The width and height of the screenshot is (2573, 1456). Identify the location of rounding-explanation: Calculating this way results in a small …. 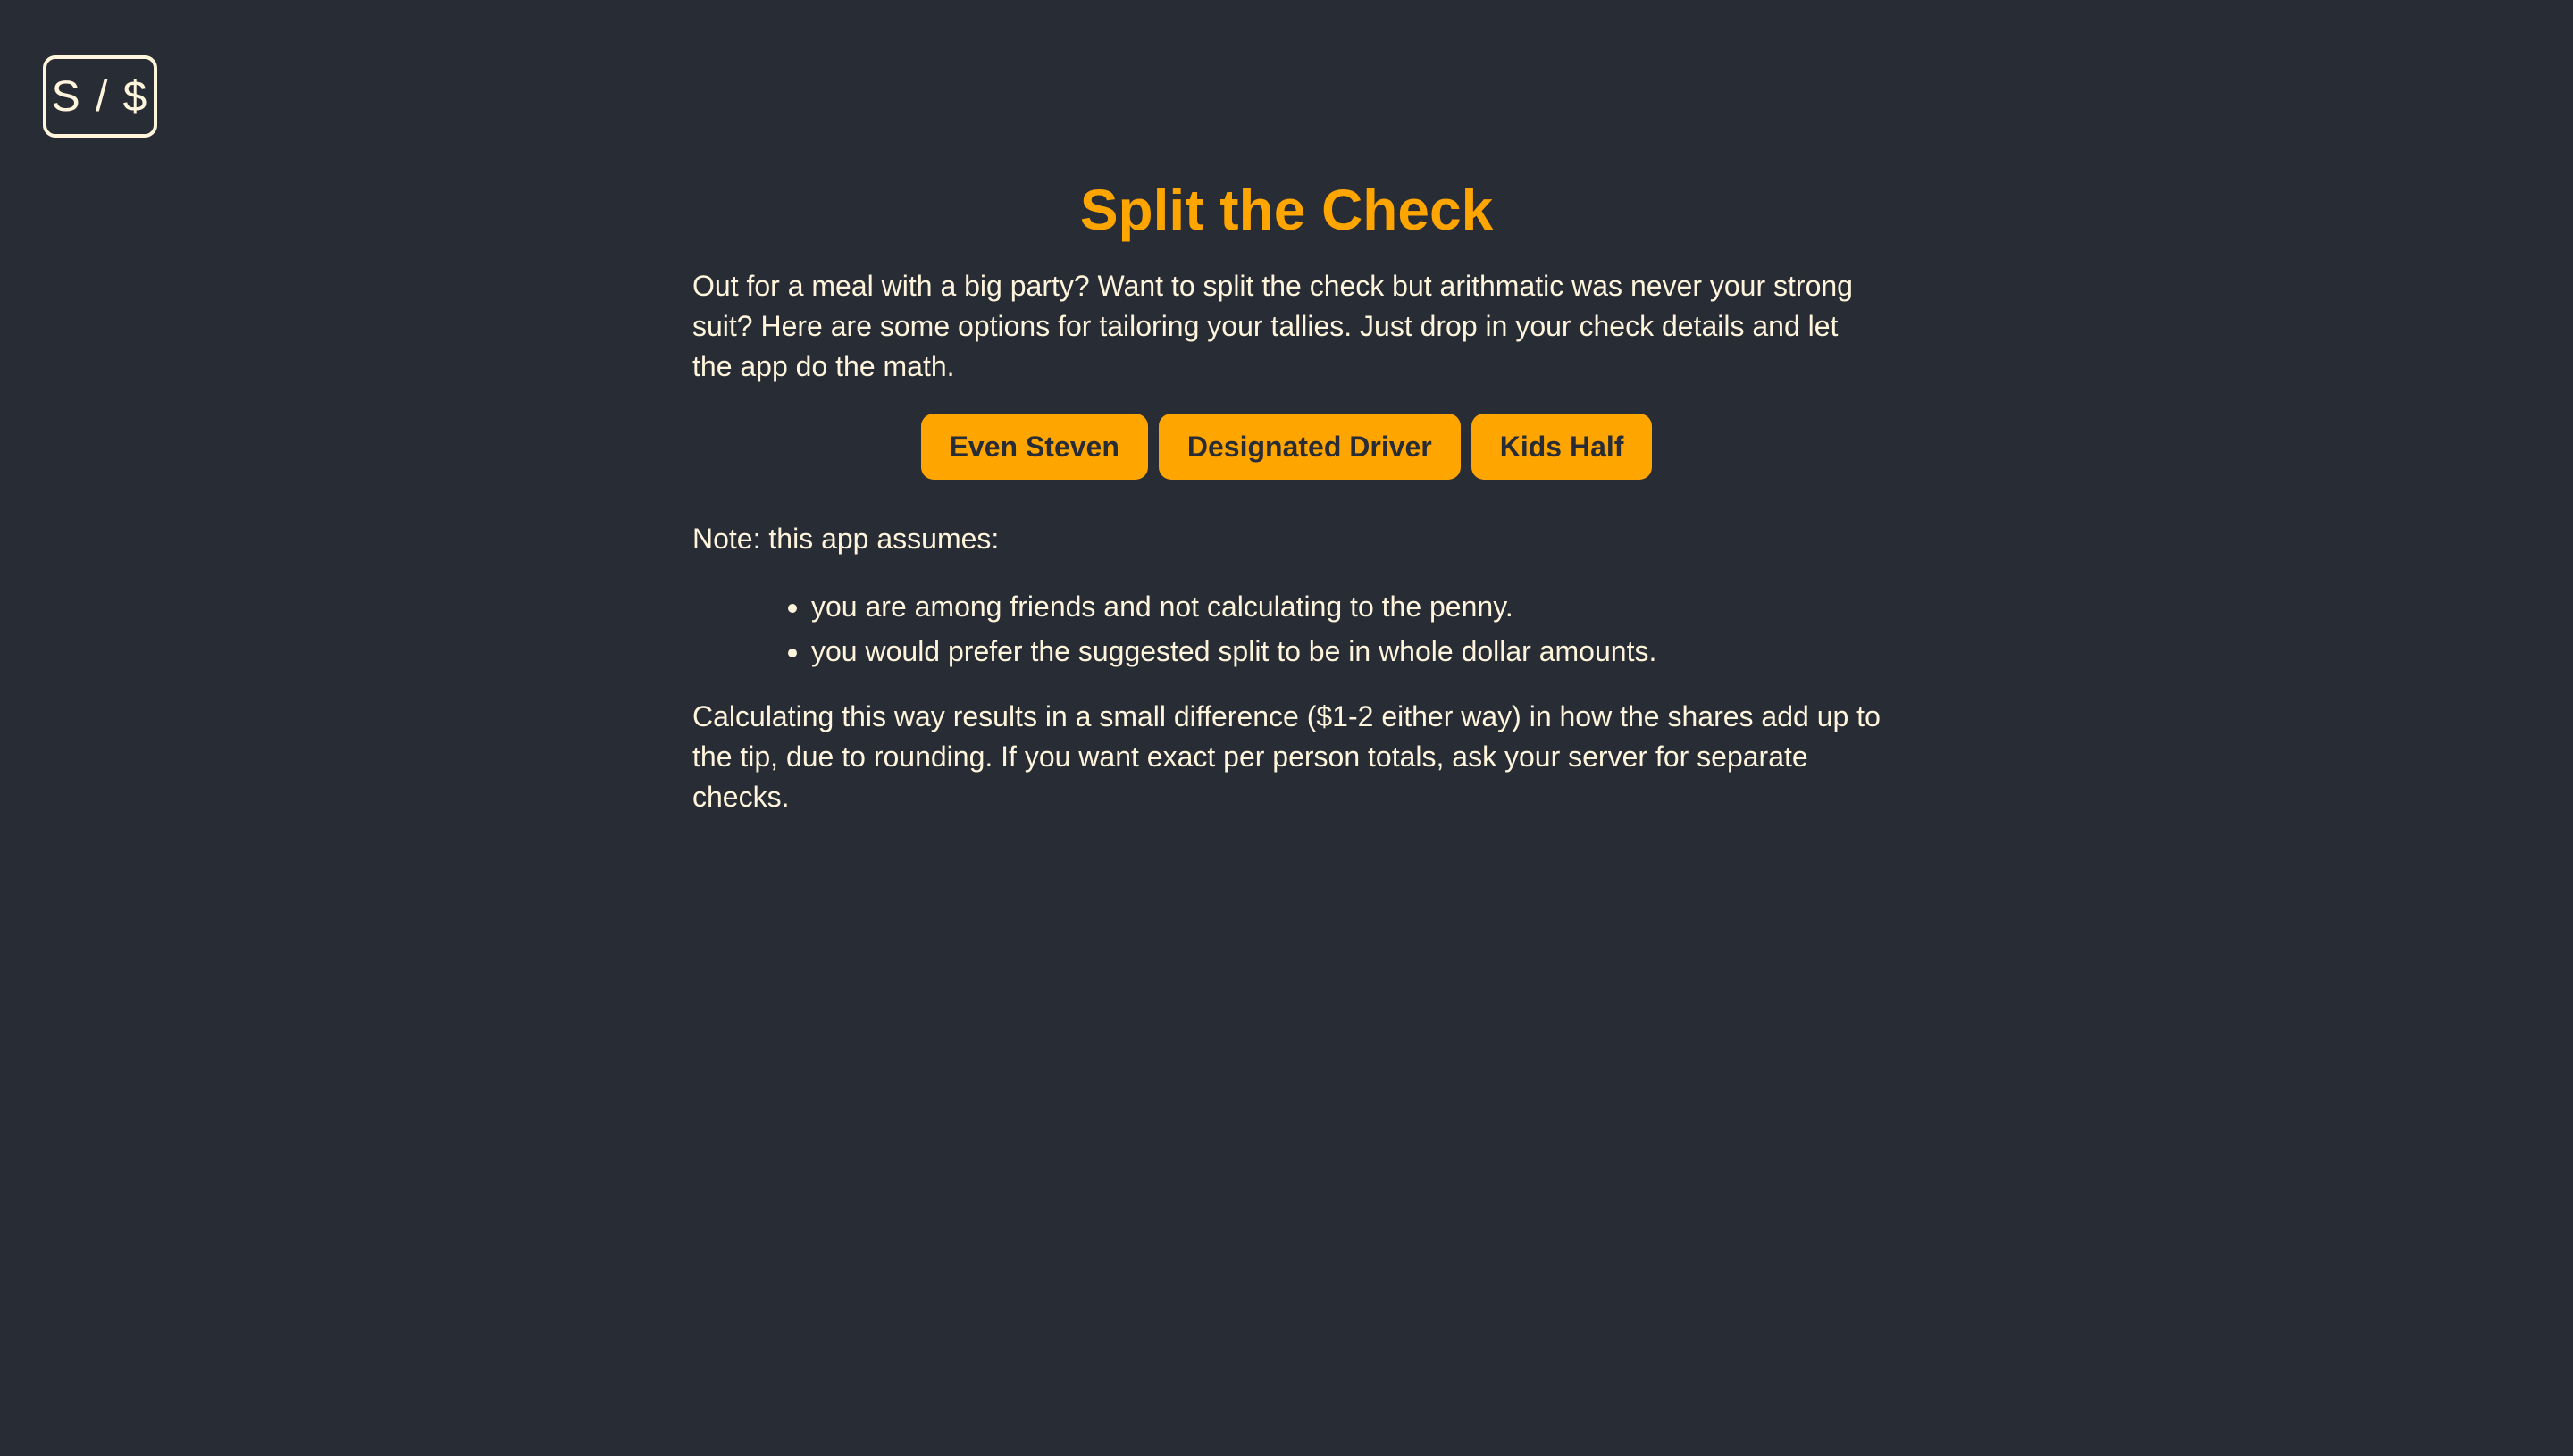
(1286, 756).